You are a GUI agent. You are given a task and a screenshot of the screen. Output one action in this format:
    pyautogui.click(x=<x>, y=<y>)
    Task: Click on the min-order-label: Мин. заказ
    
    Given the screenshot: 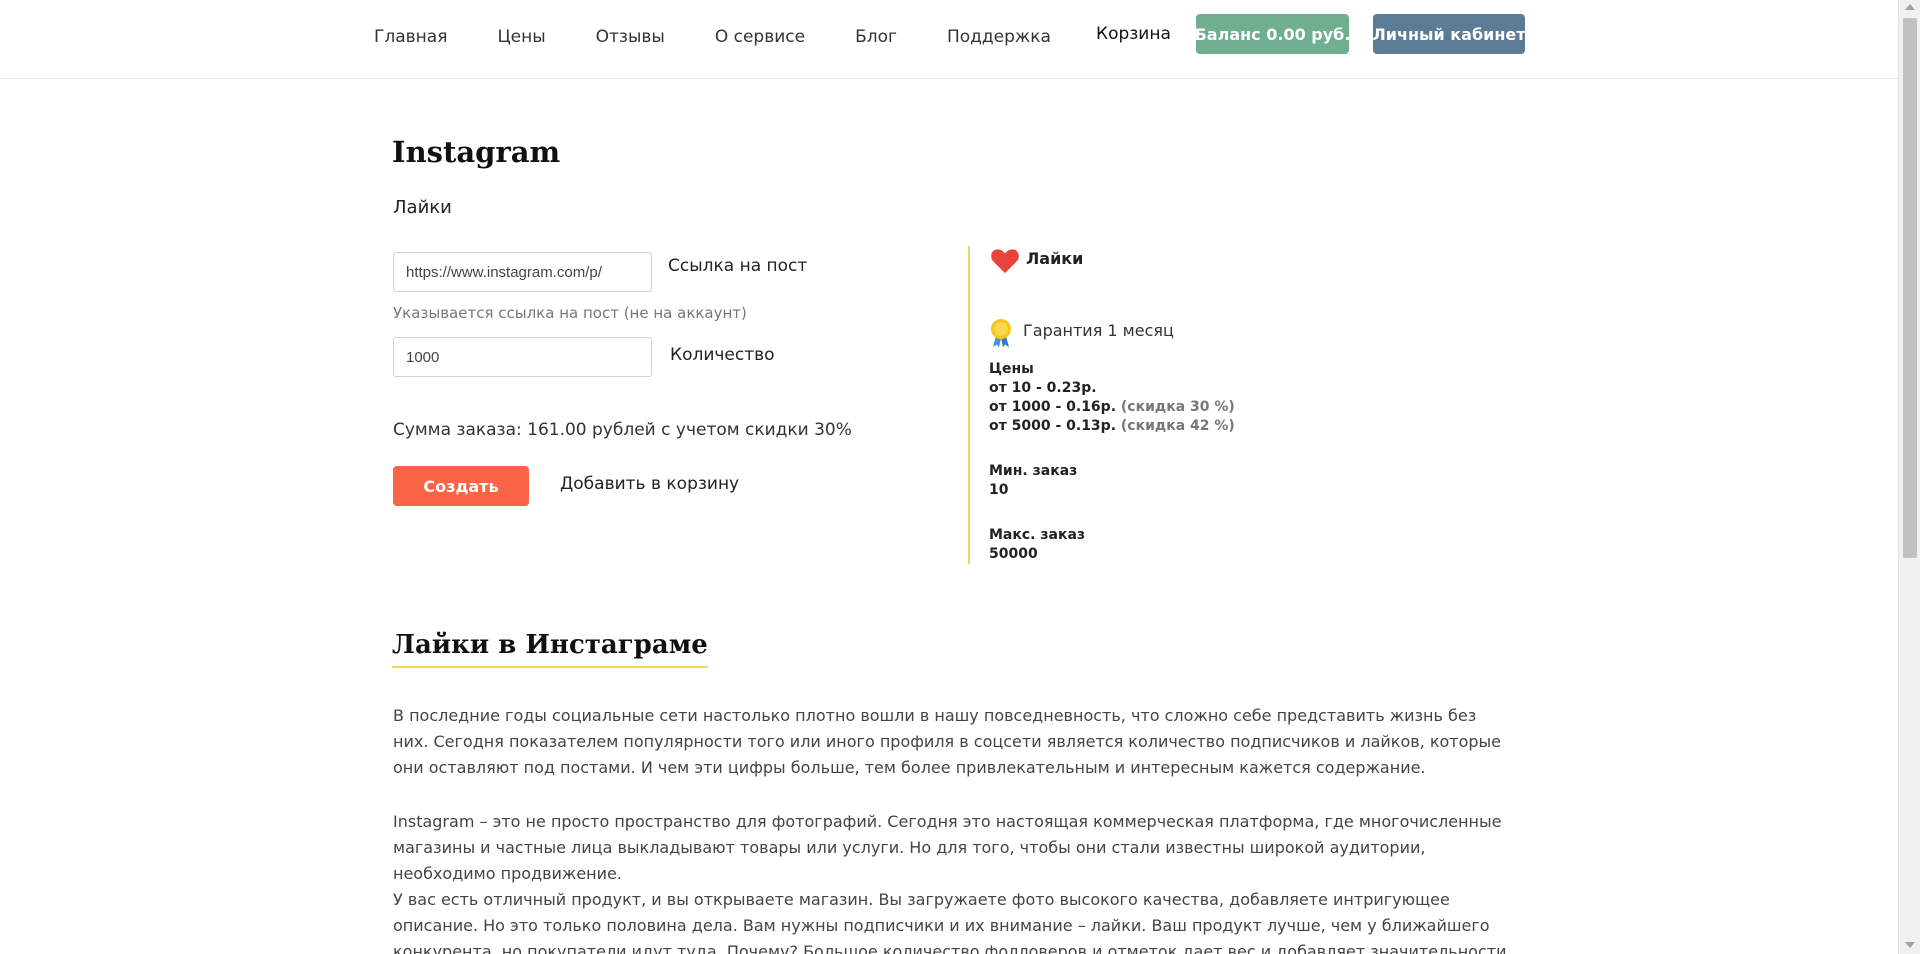 What is the action you would take?
    pyautogui.click(x=1033, y=471)
    